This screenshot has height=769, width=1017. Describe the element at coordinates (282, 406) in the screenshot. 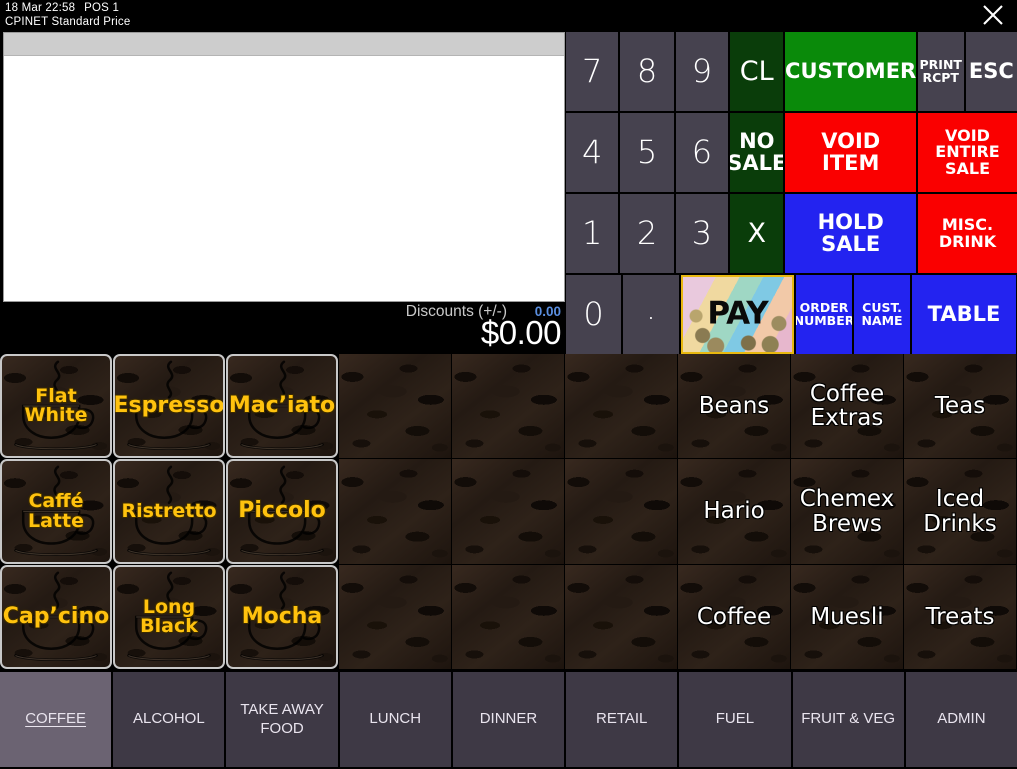

I see `product-macchiato: Mac’iato` at that location.